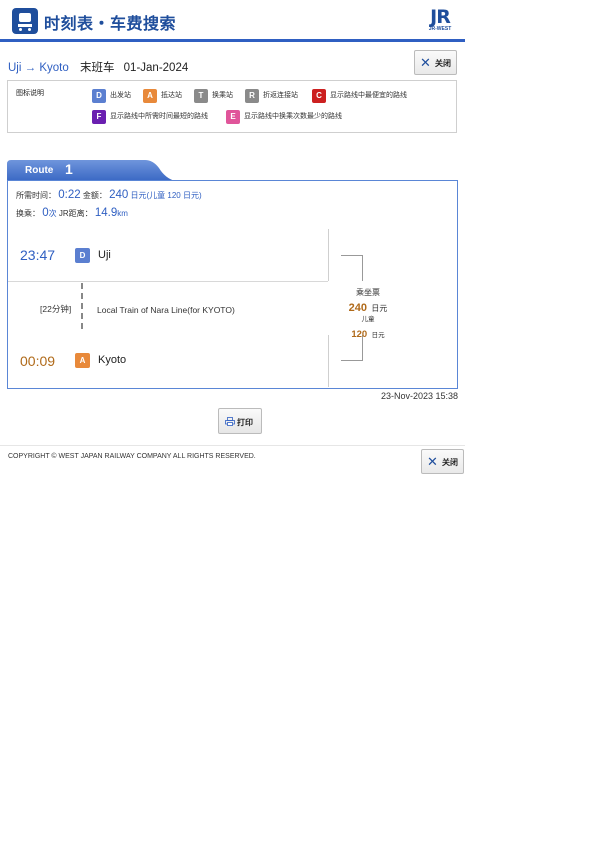  I want to click on route-summary-transfer-distance: 换乘： 0次 JR距离： 14.9km, so click(72, 213).